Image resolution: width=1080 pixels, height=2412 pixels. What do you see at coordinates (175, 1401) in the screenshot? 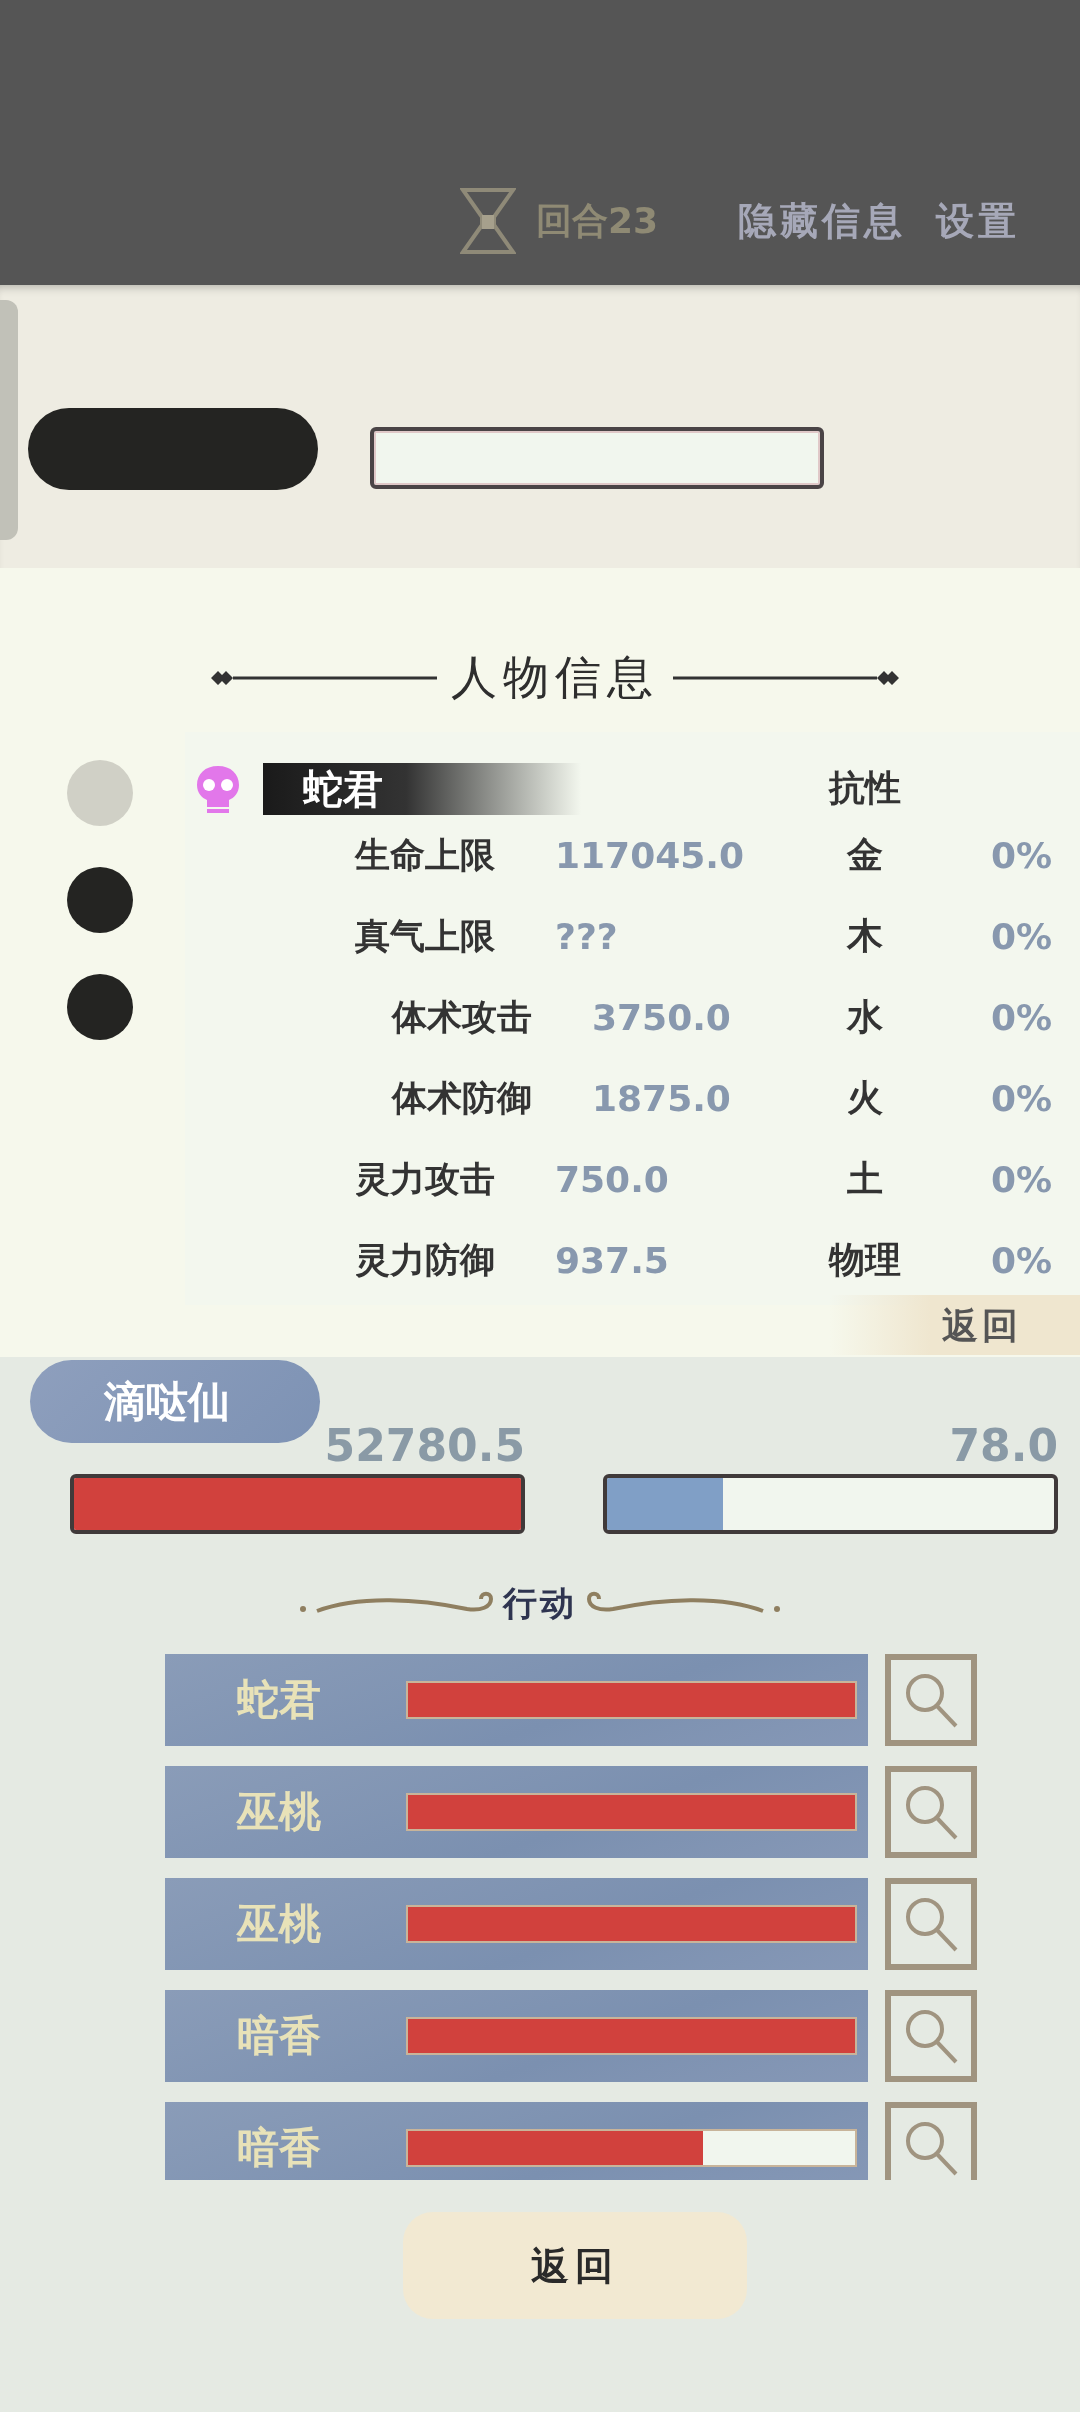
I see `player-name: 滴哒仙` at bounding box center [175, 1401].